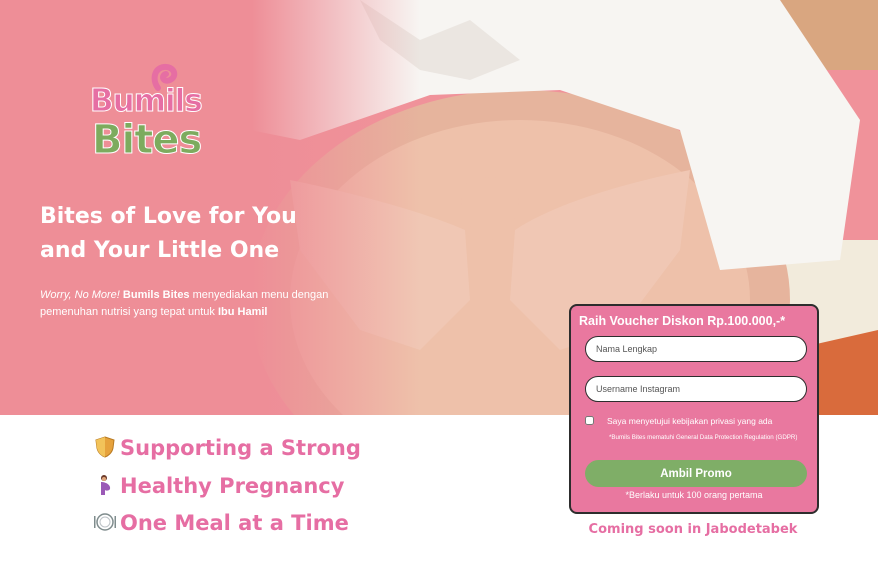  What do you see at coordinates (682, 321) in the screenshot?
I see `voucher-title: Raih Voucher Diskon Rp.100.000,-*` at bounding box center [682, 321].